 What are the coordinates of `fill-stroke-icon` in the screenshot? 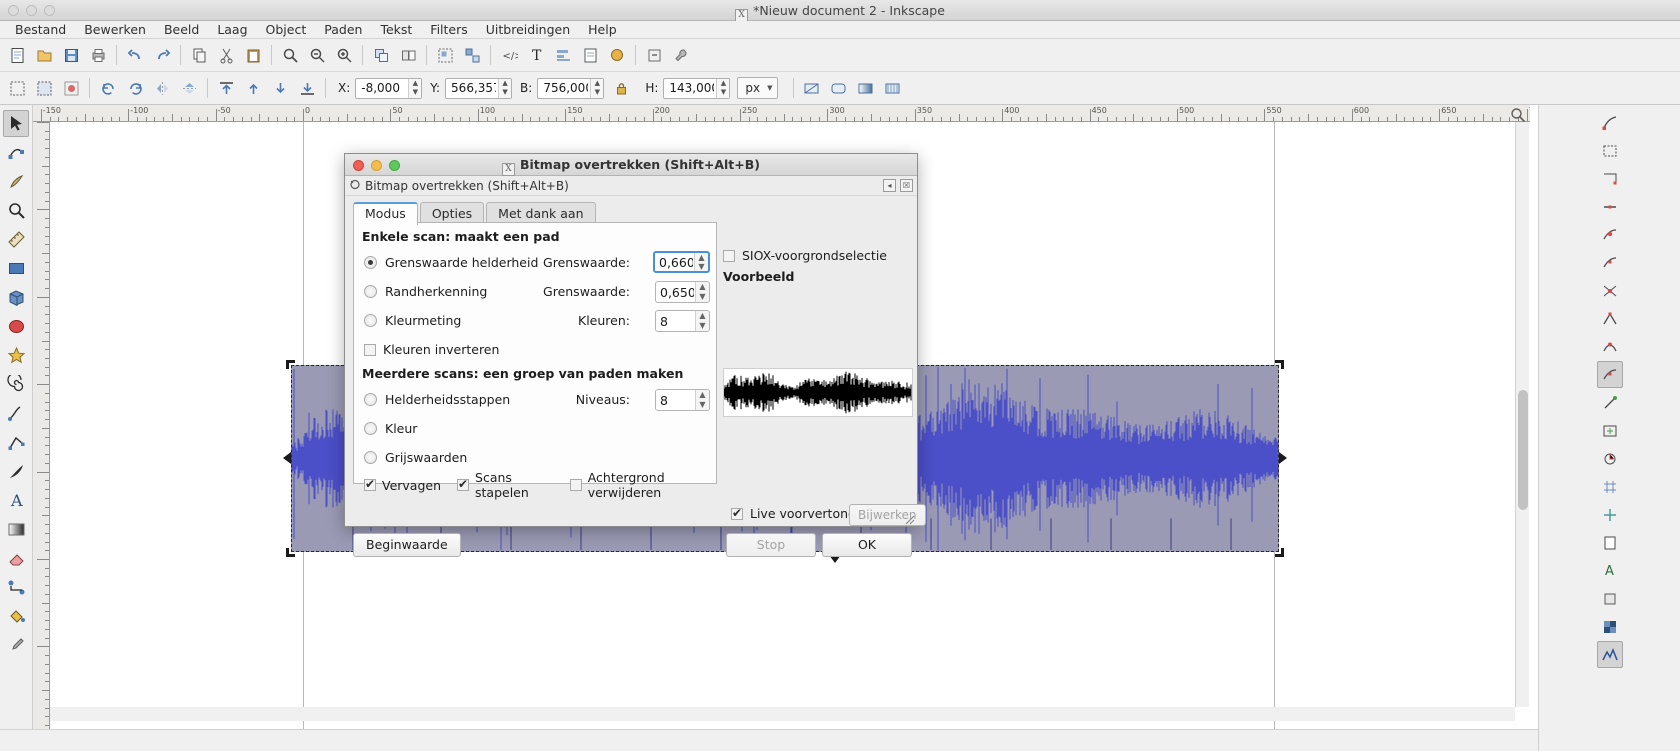 It's located at (617, 55).